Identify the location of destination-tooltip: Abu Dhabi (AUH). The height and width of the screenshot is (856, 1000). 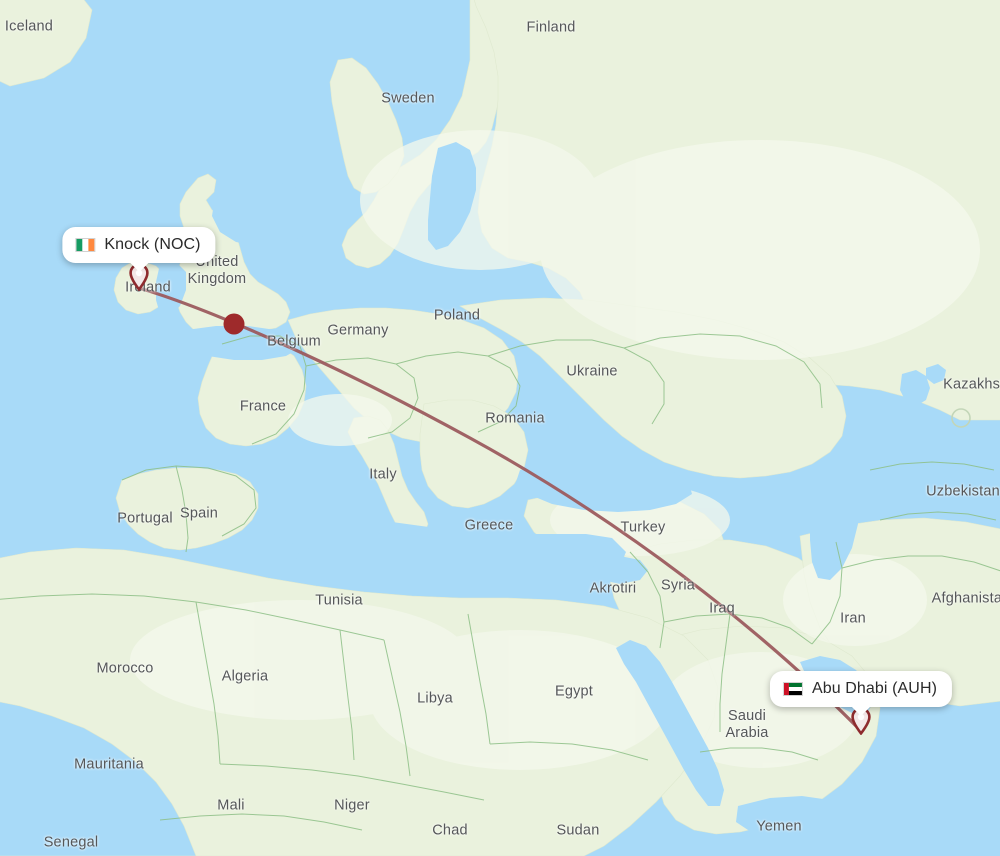
(861, 693).